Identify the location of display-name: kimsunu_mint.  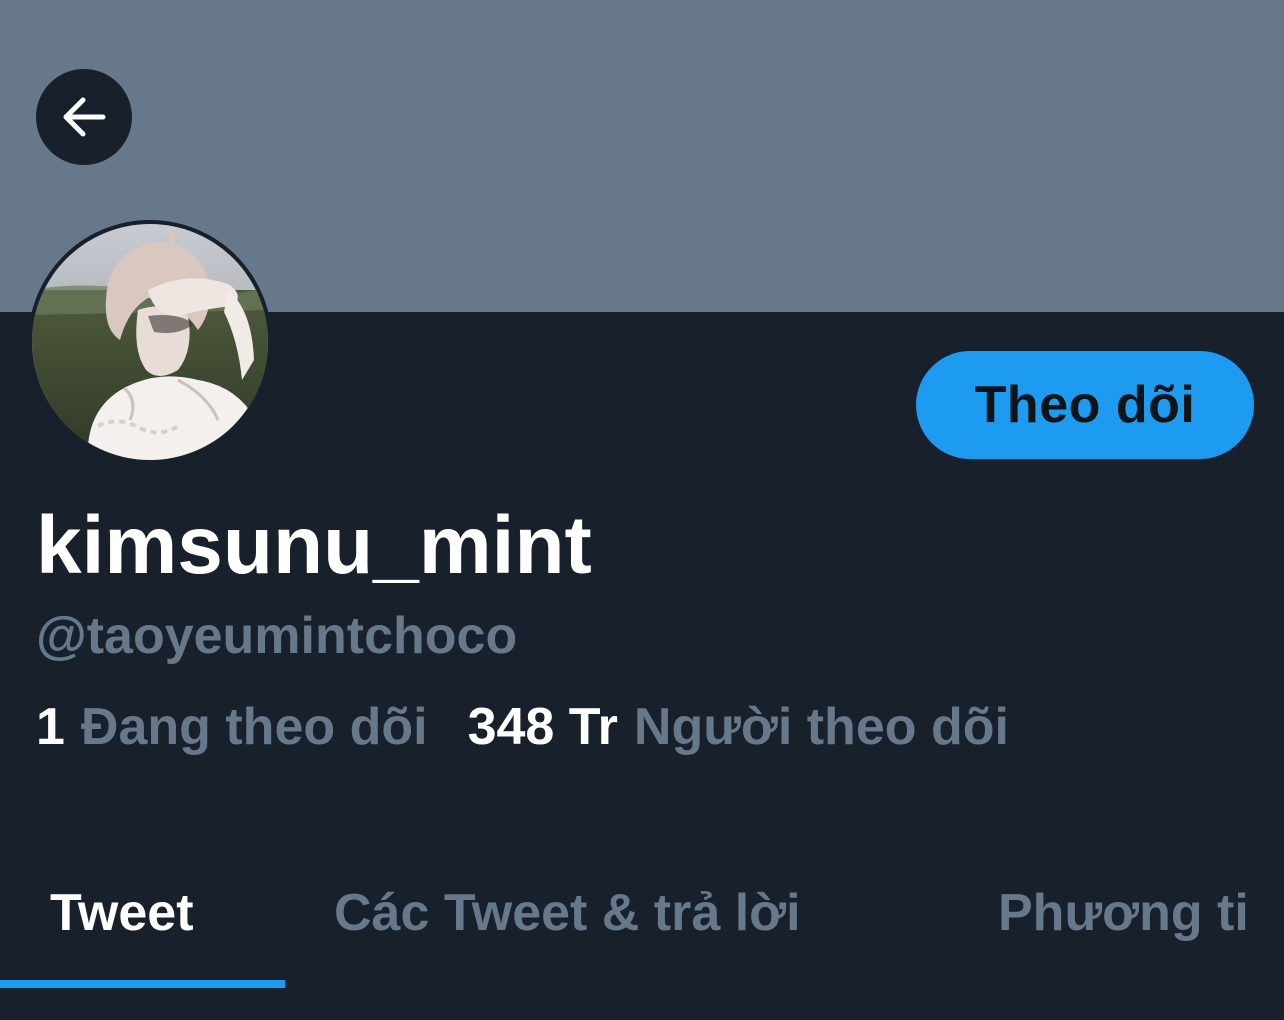
(314, 545).